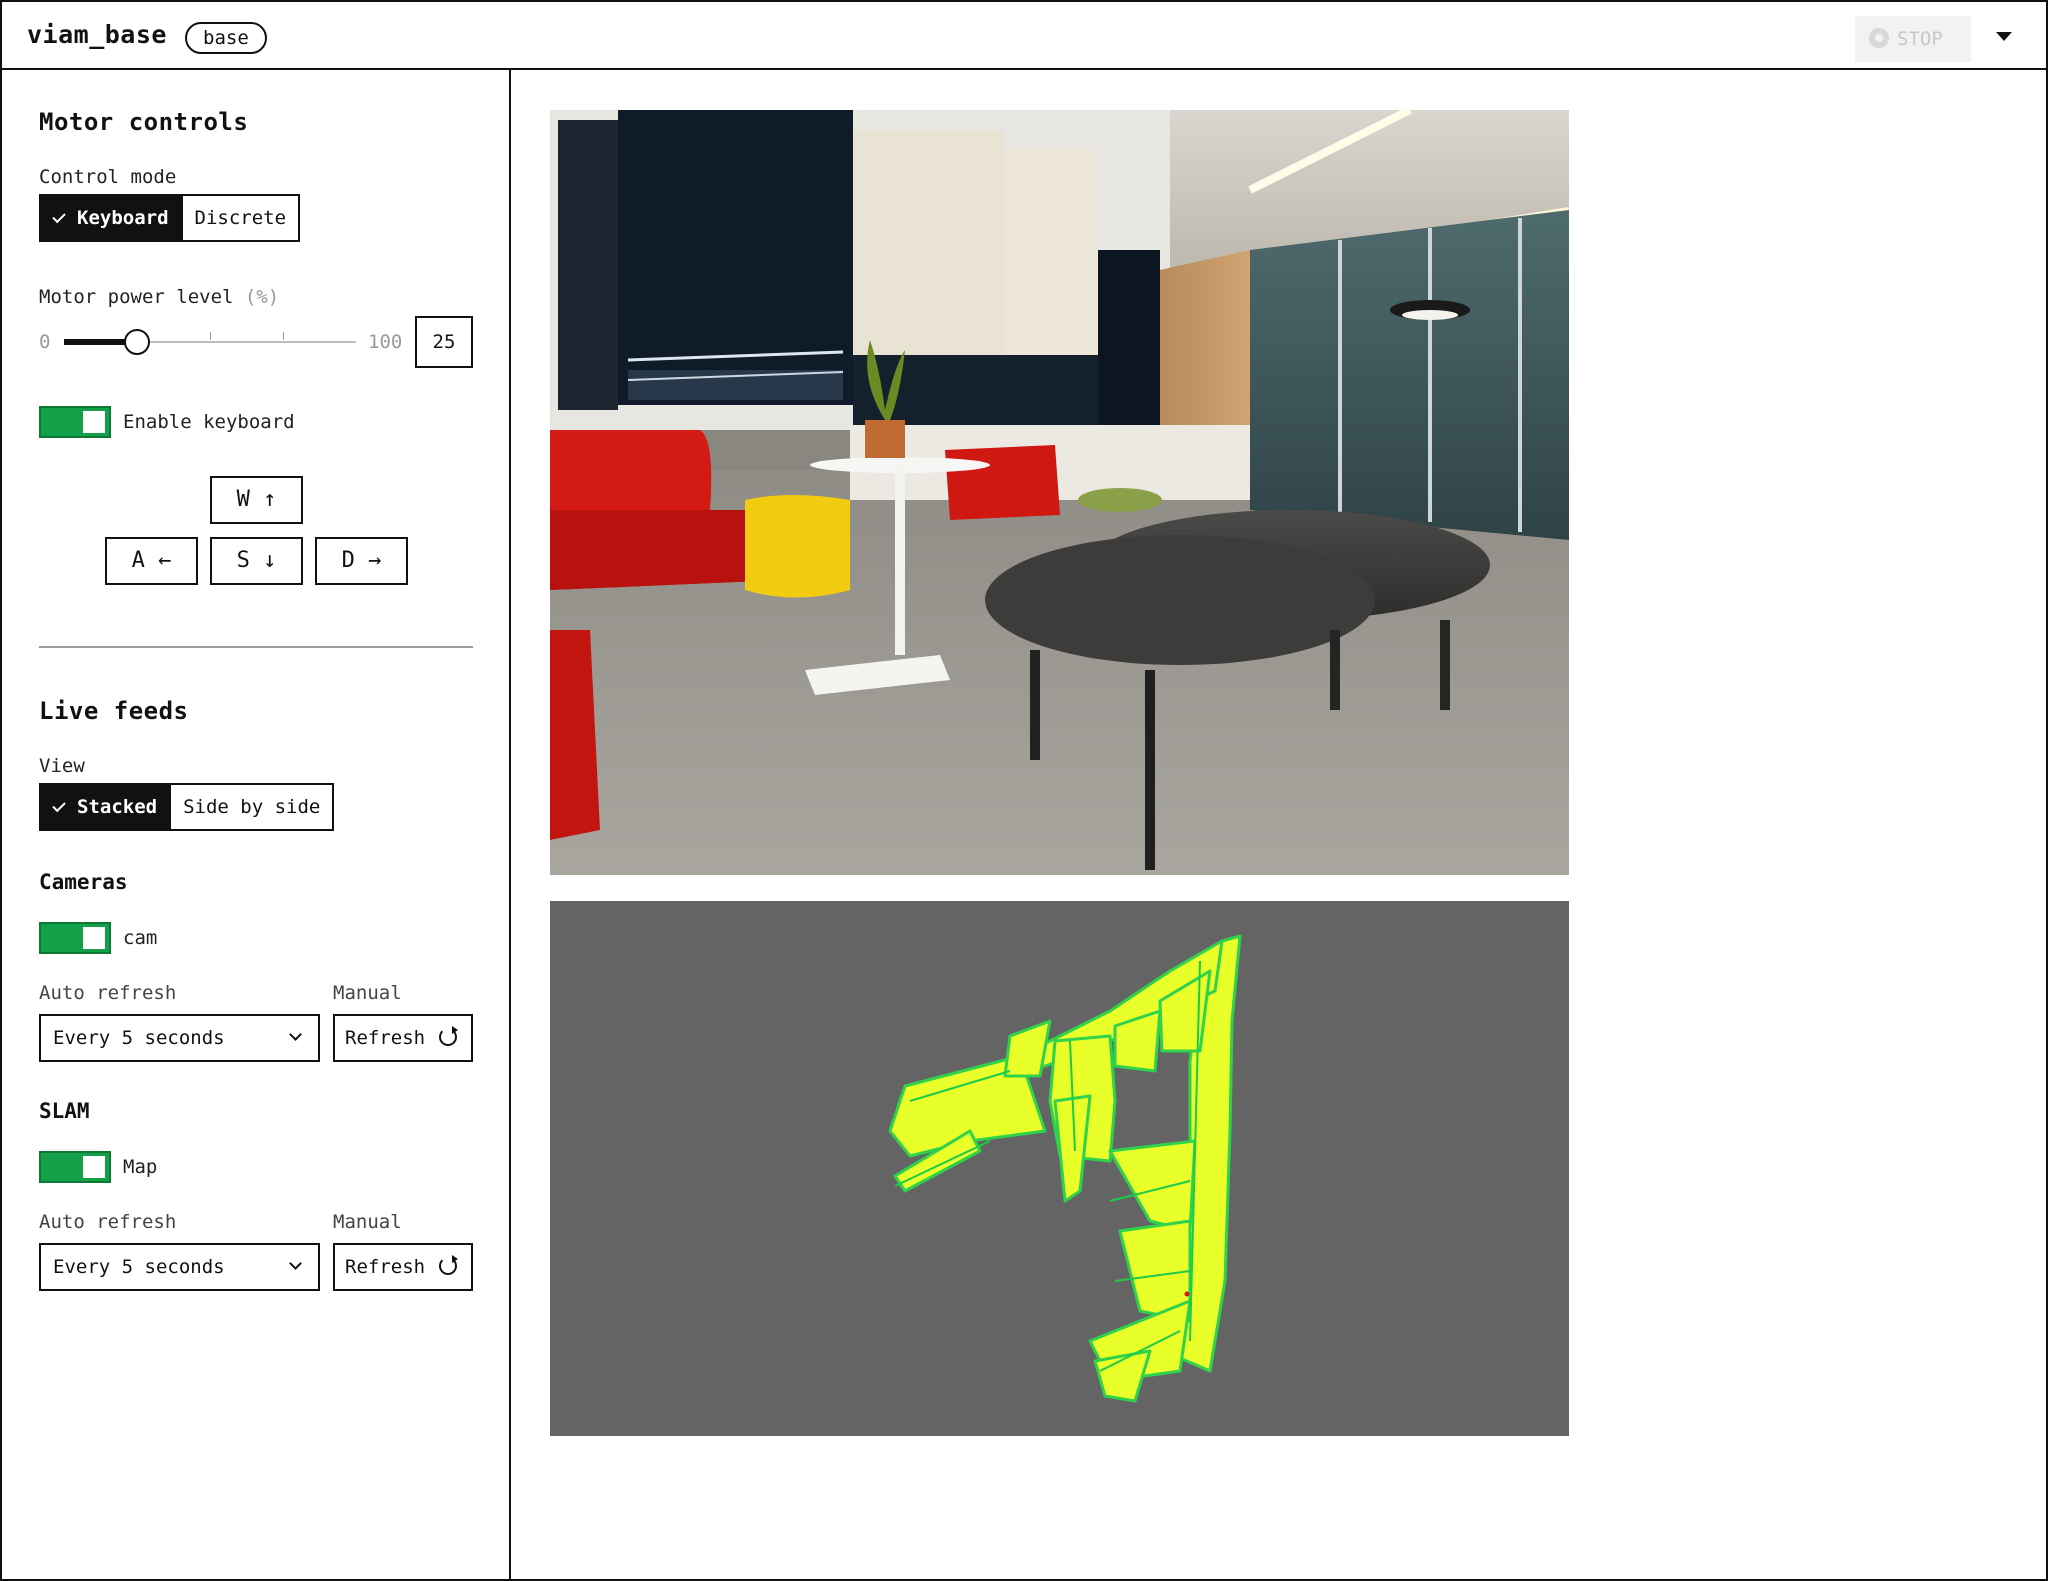 Image resolution: width=2048 pixels, height=1581 pixels. Describe the element at coordinates (108, 1222) in the screenshot. I see `slam-auto-refresh-label: Auto refresh` at that location.